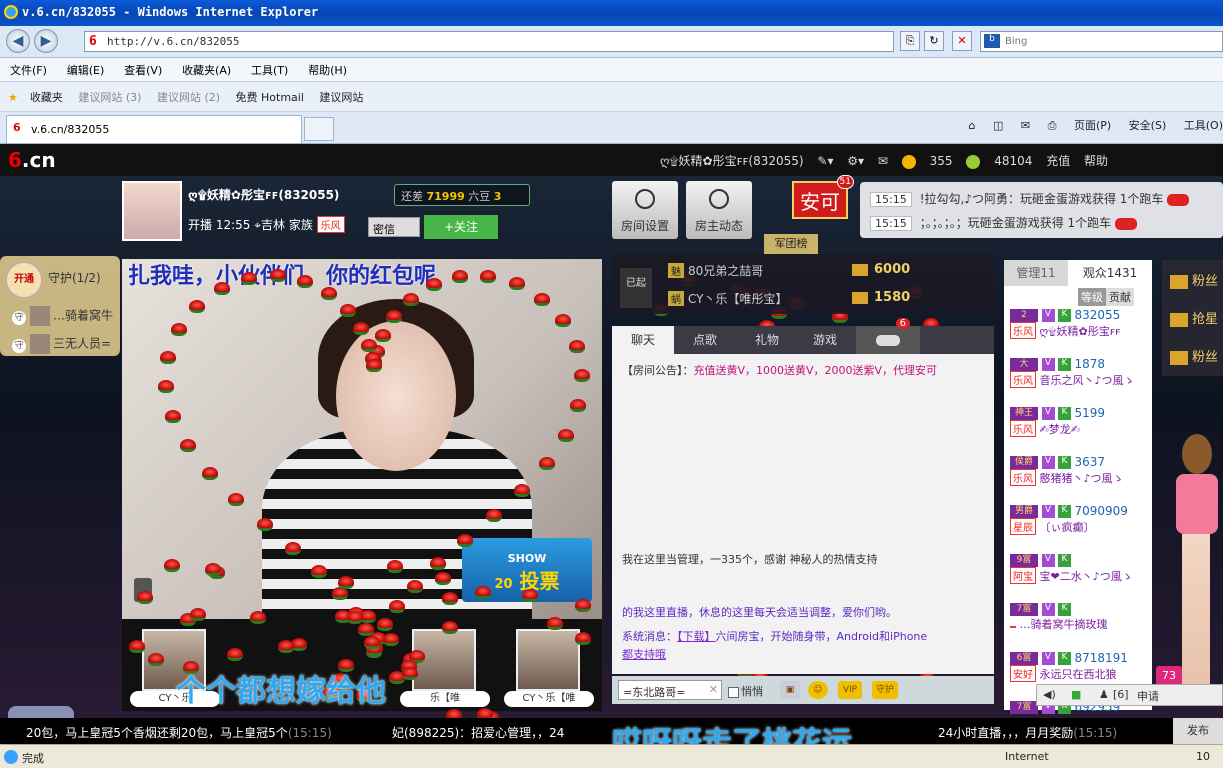 The image size is (1223, 768). Describe the element at coordinates (1110, 273) in the screenshot. I see `tab-viewers: 观众1431` at that location.